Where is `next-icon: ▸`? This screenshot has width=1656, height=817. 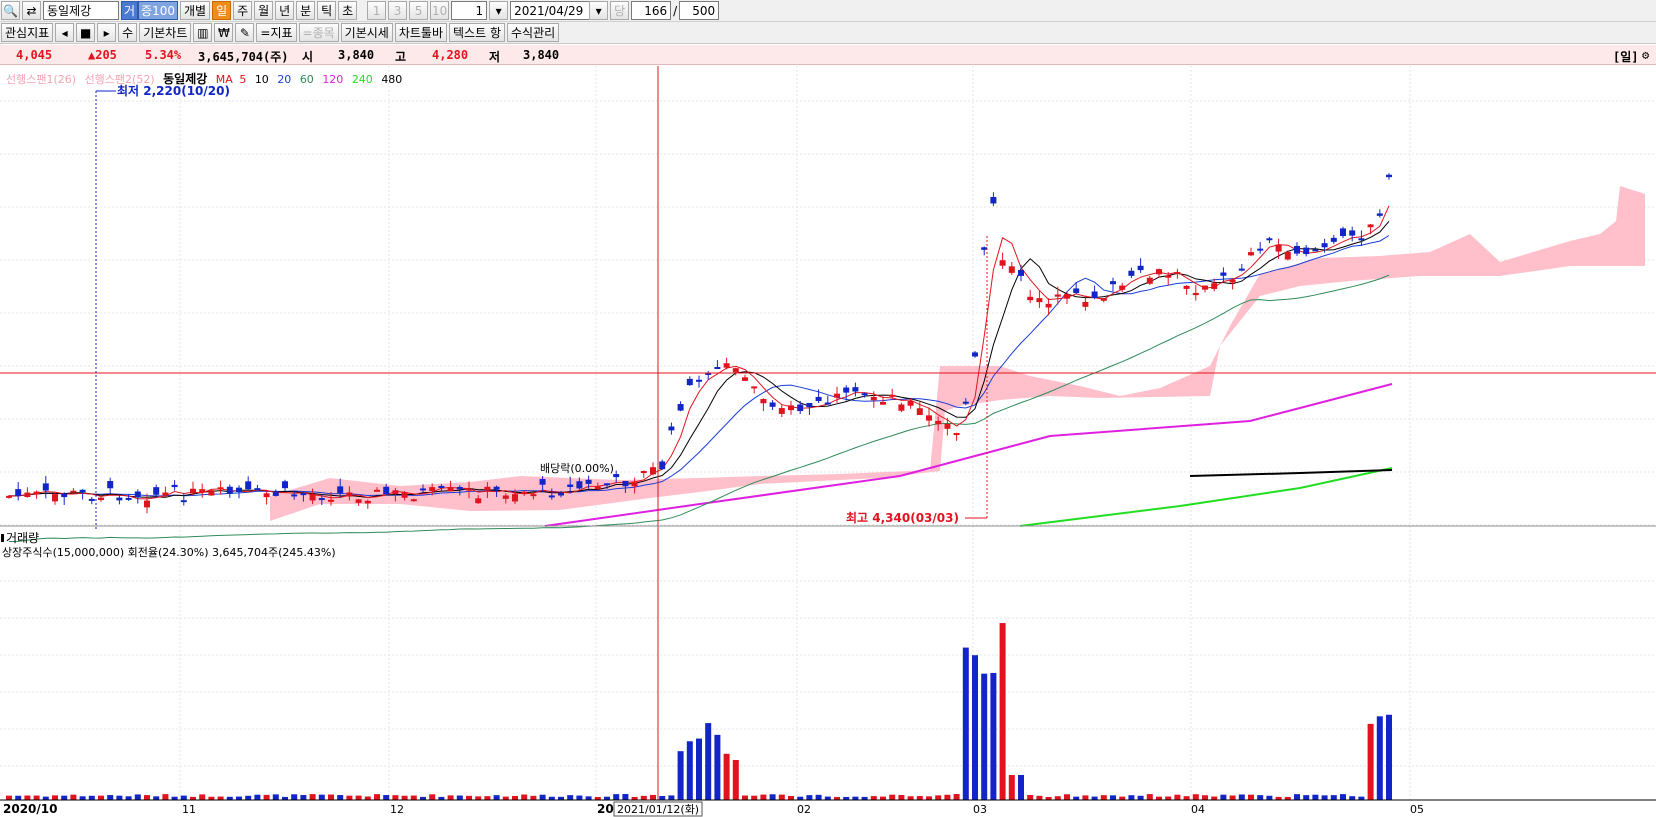
next-icon: ▸ is located at coordinates (107, 32).